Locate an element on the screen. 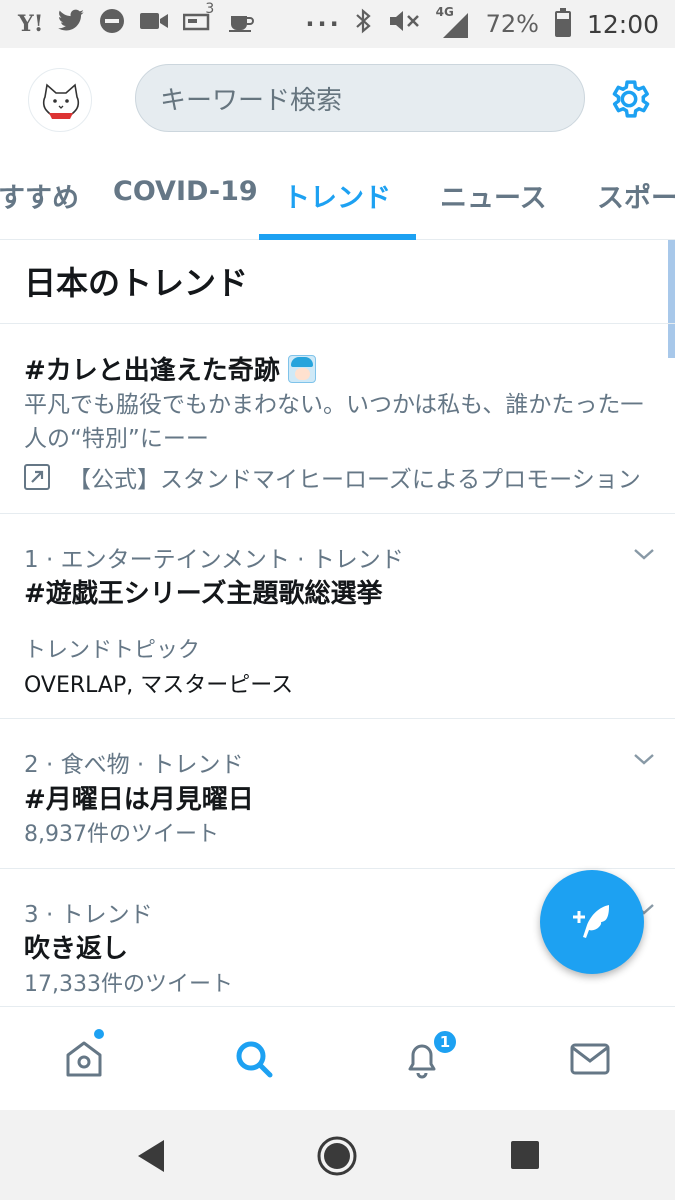  explore-tabs: すすめ COVID-19 トレンド ニュース スポー is located at coordinates (337, 196).